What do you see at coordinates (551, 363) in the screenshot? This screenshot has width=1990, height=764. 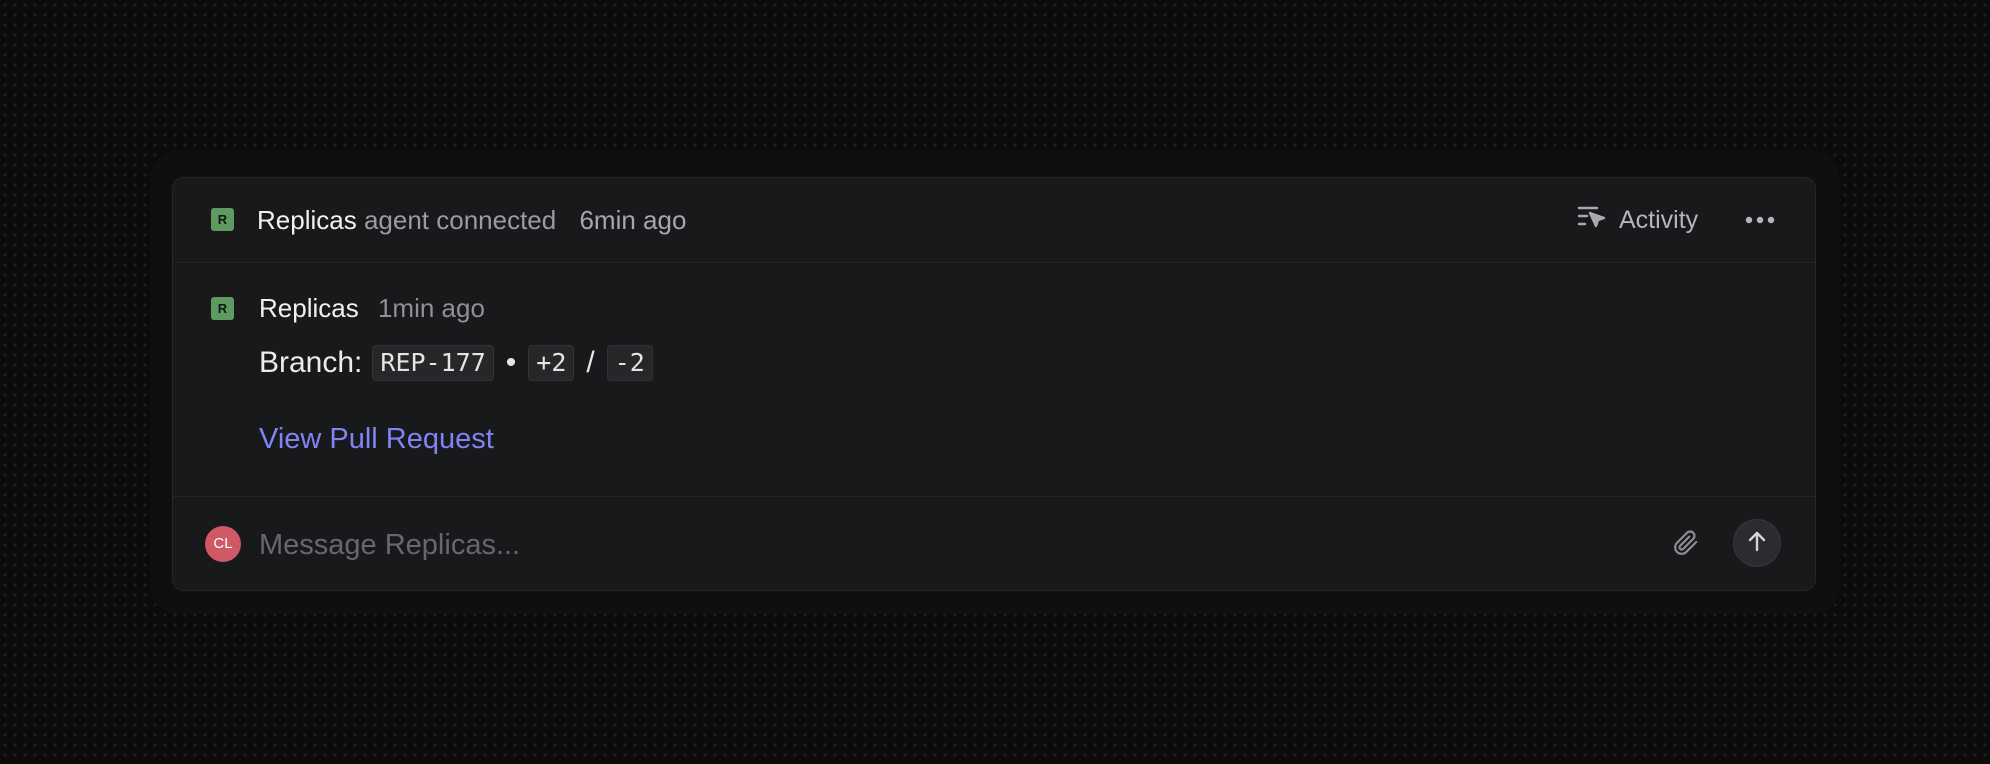 I see `additions-count: +2` at bounding box center [551, 363].